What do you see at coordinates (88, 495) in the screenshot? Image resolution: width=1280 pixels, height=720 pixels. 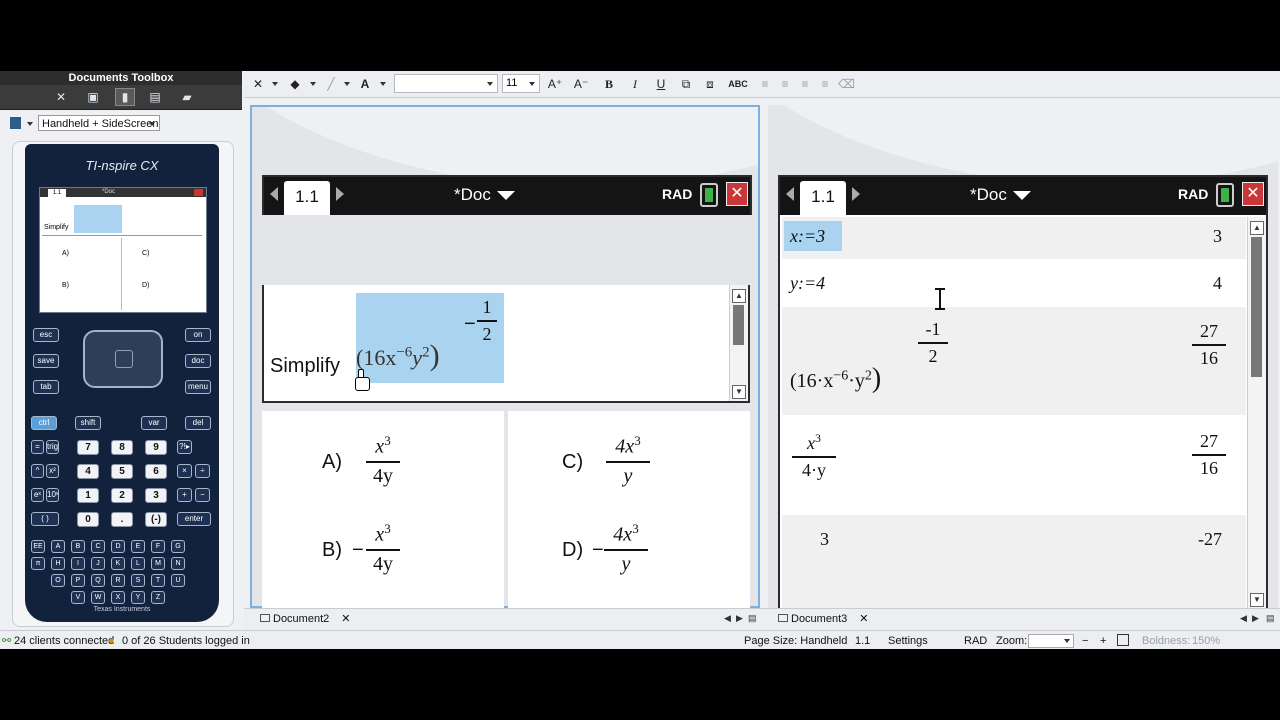 I see `key-1: 1` at bounding box center [88, 495].